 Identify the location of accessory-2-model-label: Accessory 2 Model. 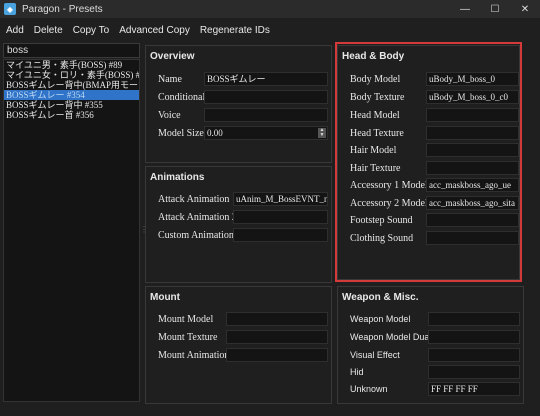
(389, 203).